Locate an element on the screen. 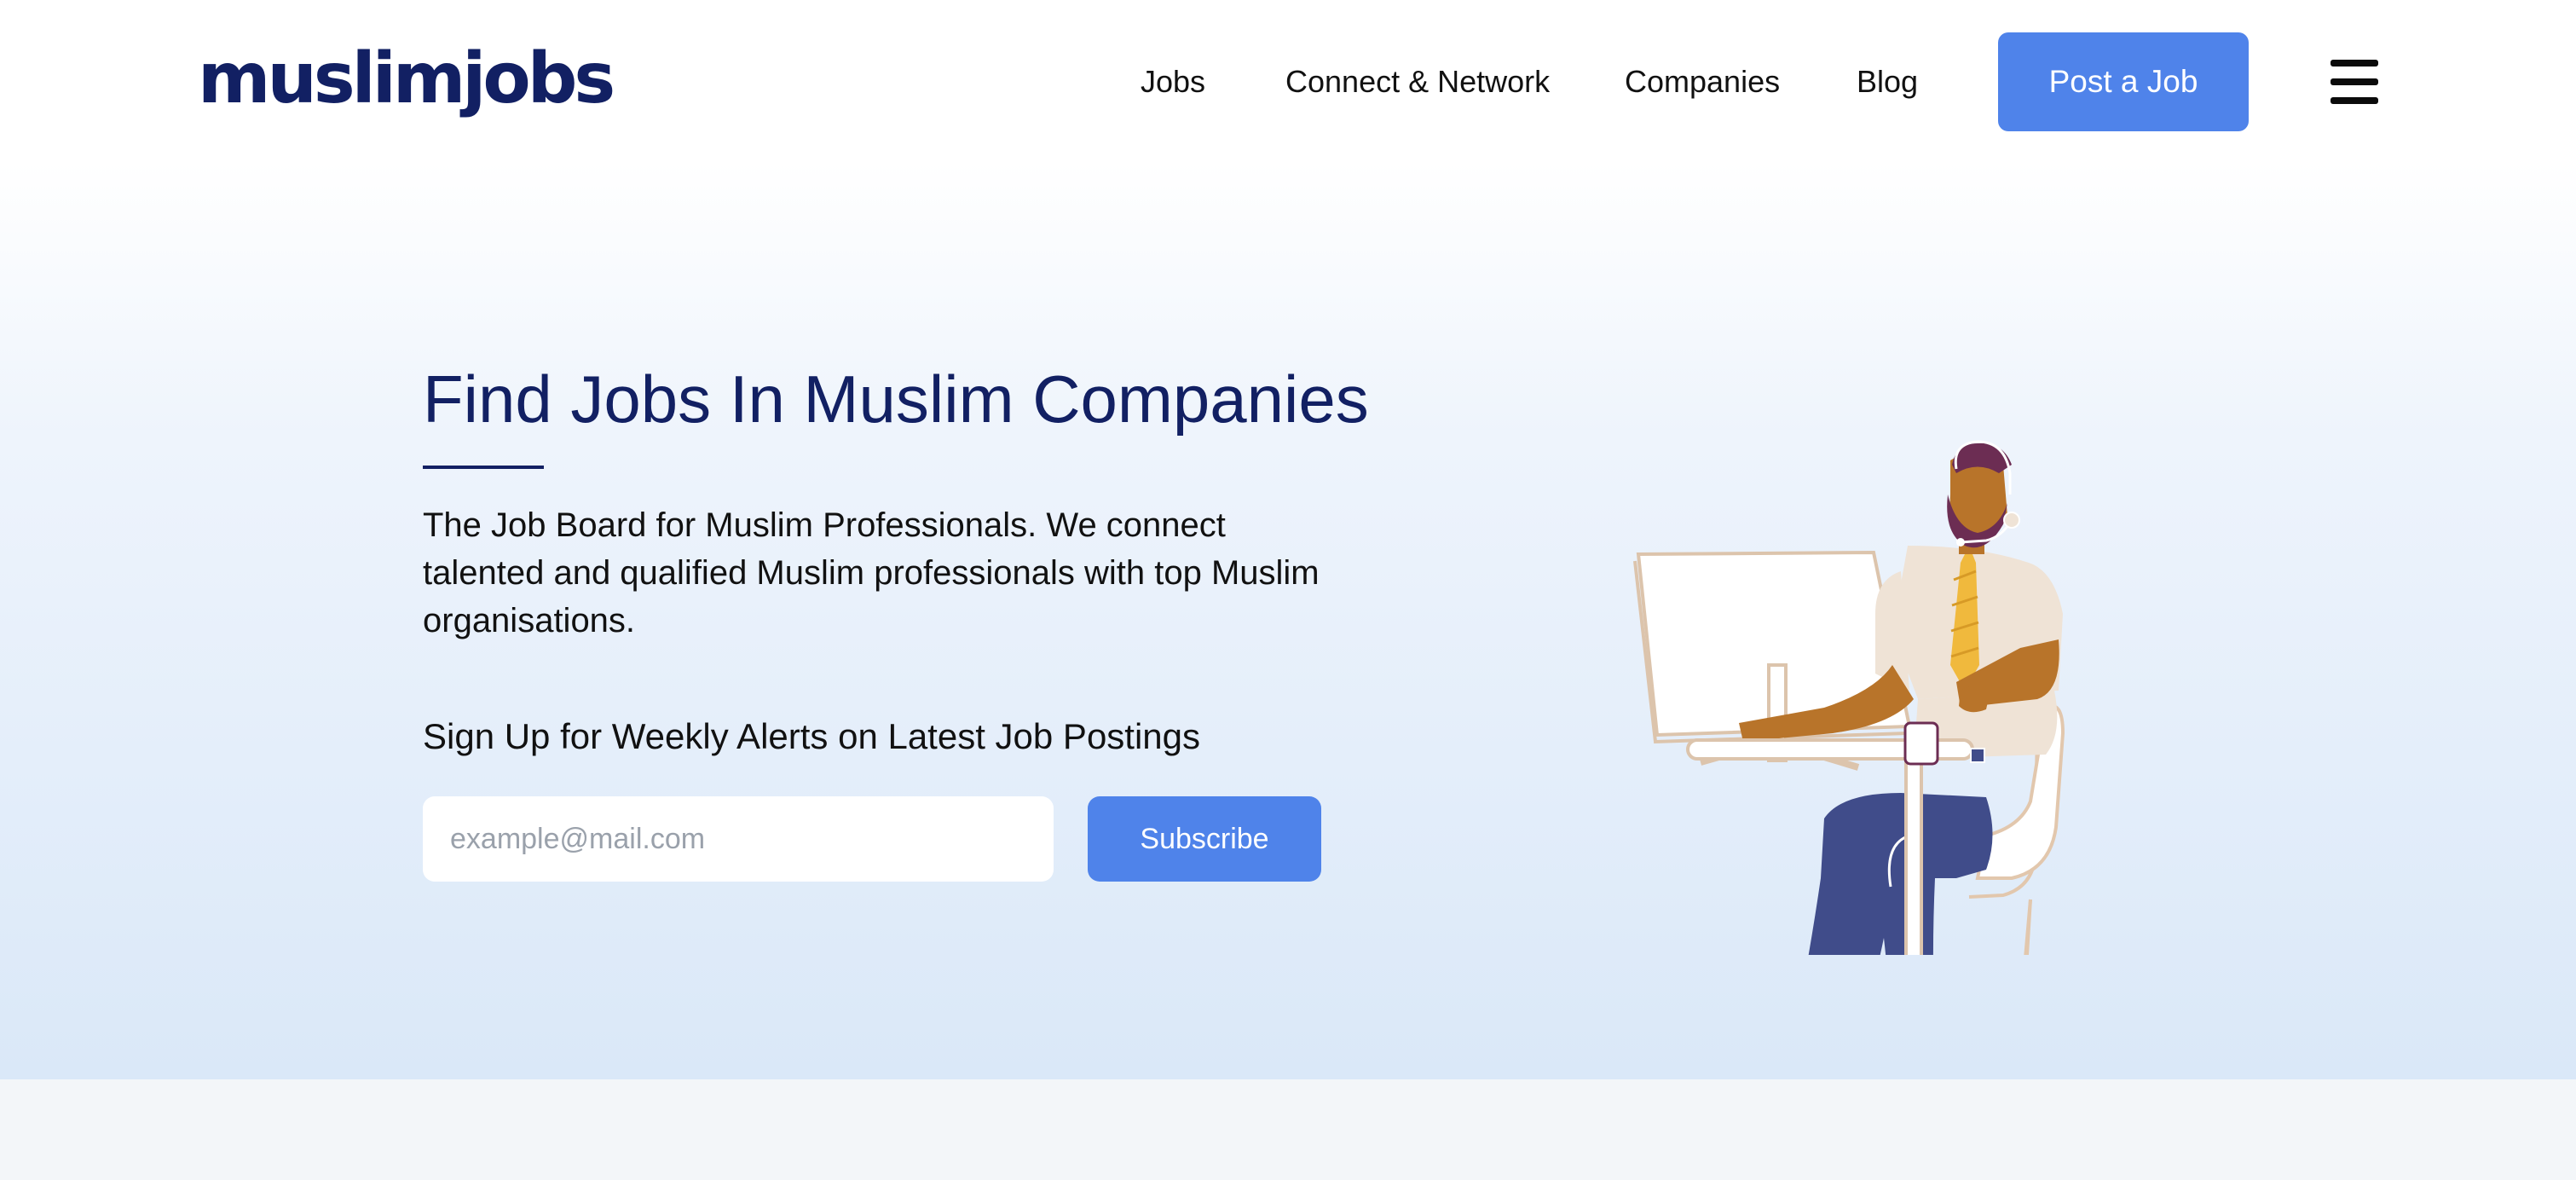 This screenshot has height=1180, width=2576. hero-title: Find Jobs In Muslim Companies is located at coordinates (896, 399).